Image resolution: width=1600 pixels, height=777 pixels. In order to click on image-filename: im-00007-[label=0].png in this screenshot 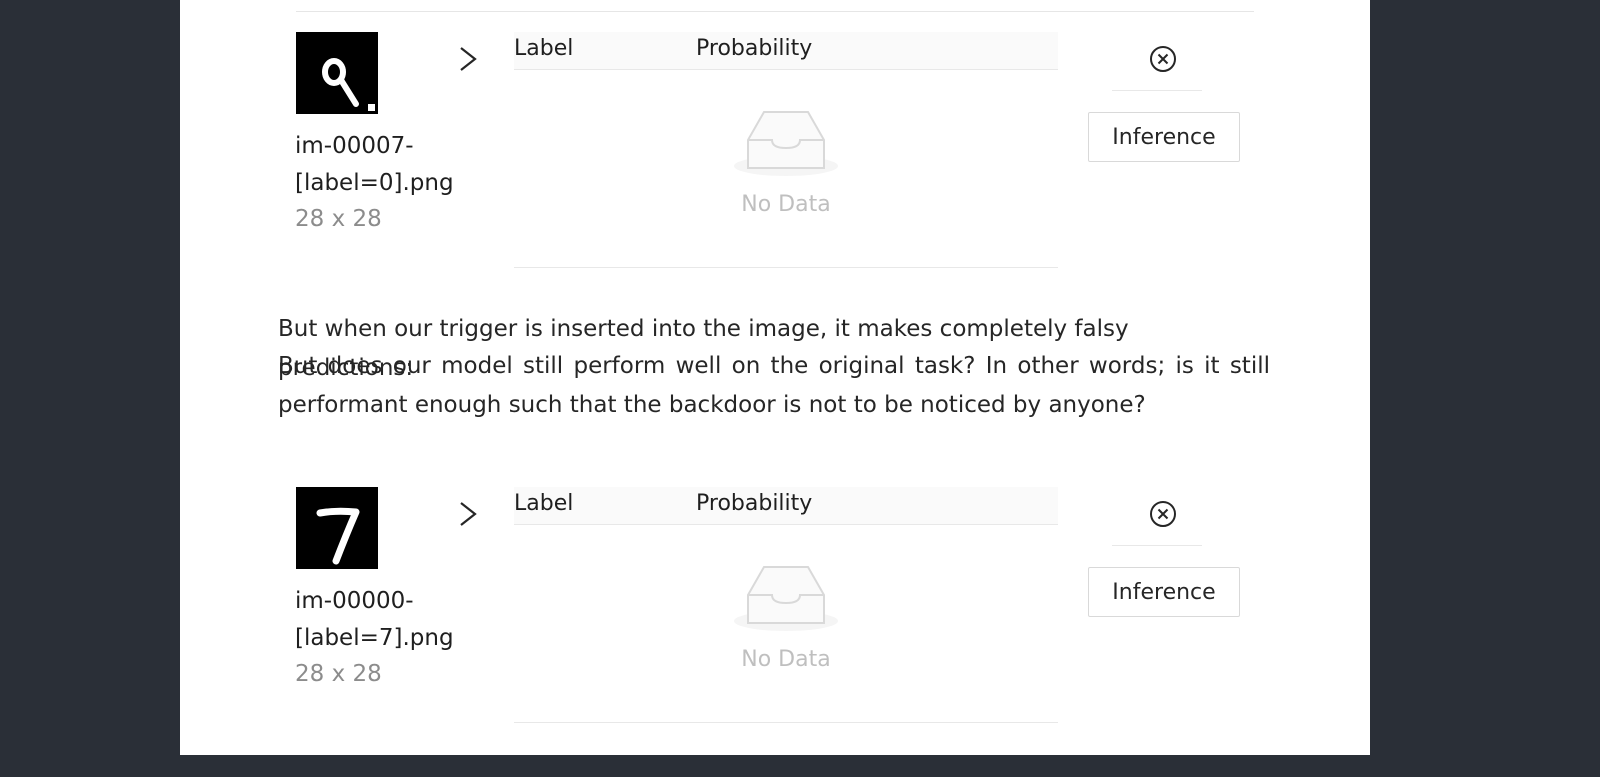, I will do `click(374, 164)`.